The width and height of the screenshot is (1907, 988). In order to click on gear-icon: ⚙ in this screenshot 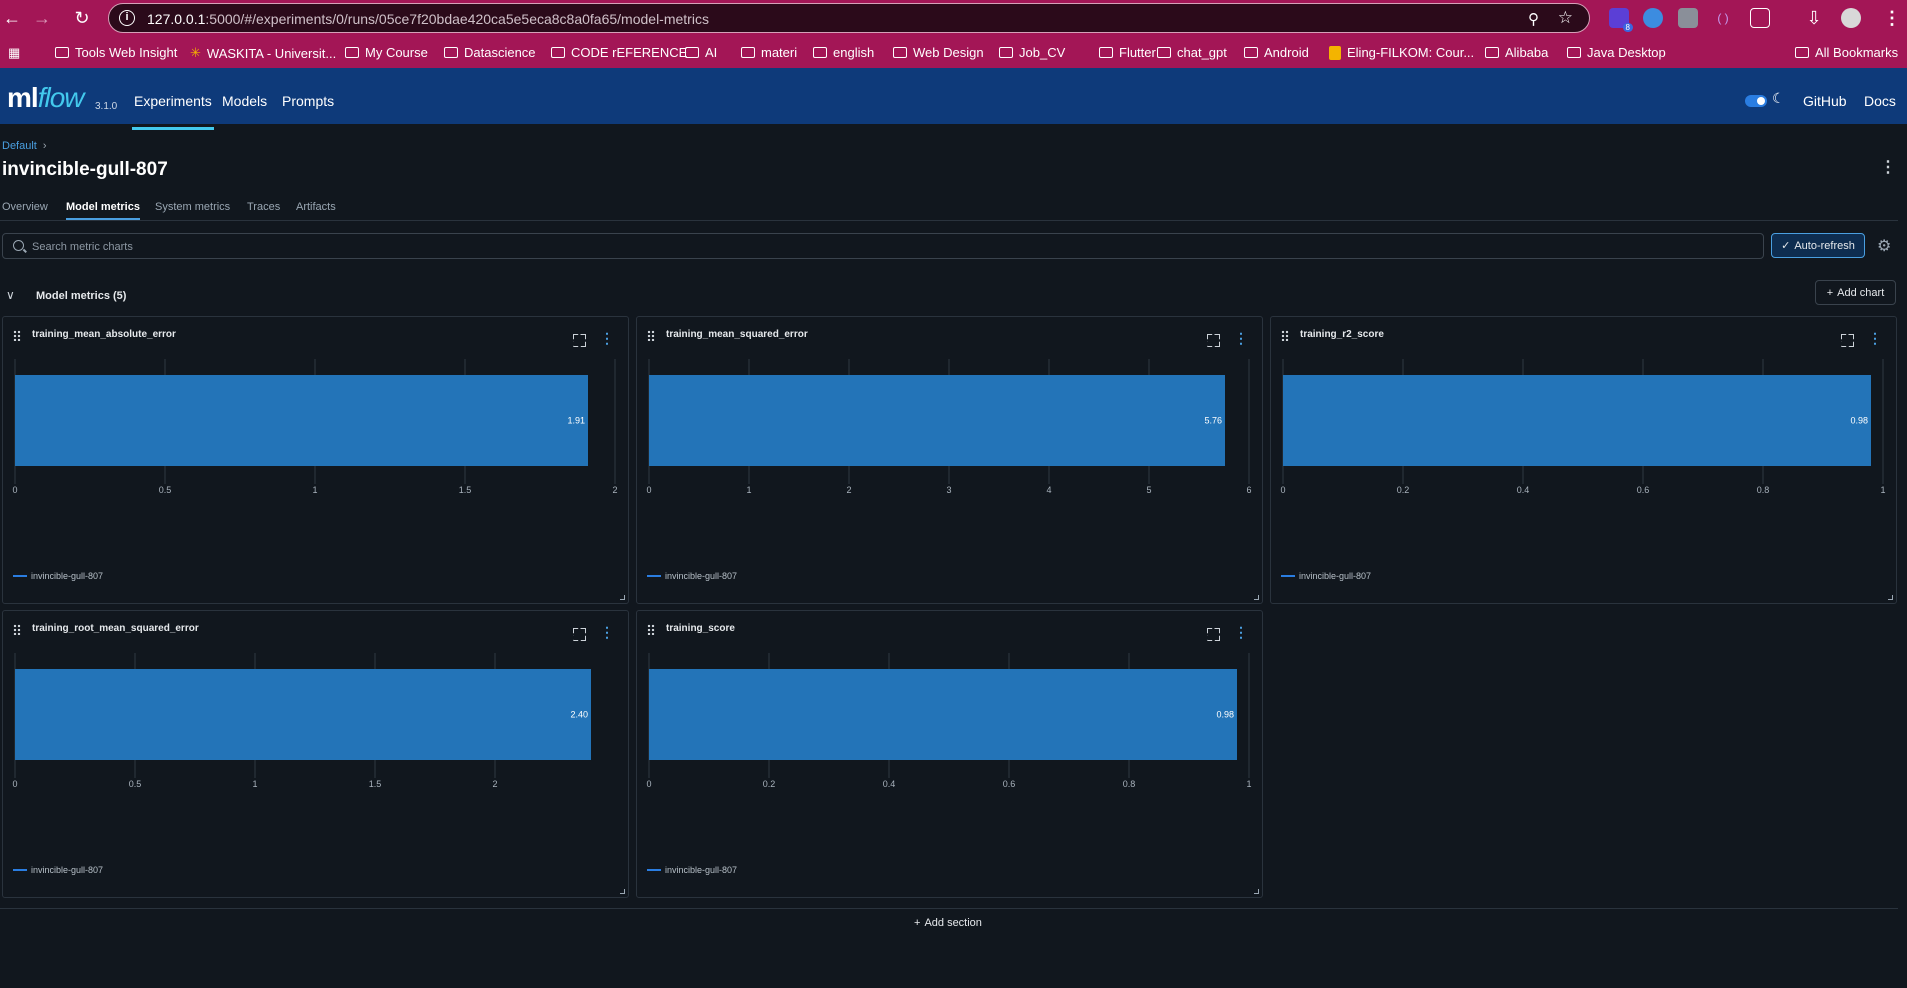, I will do `click(1884, 246)`.